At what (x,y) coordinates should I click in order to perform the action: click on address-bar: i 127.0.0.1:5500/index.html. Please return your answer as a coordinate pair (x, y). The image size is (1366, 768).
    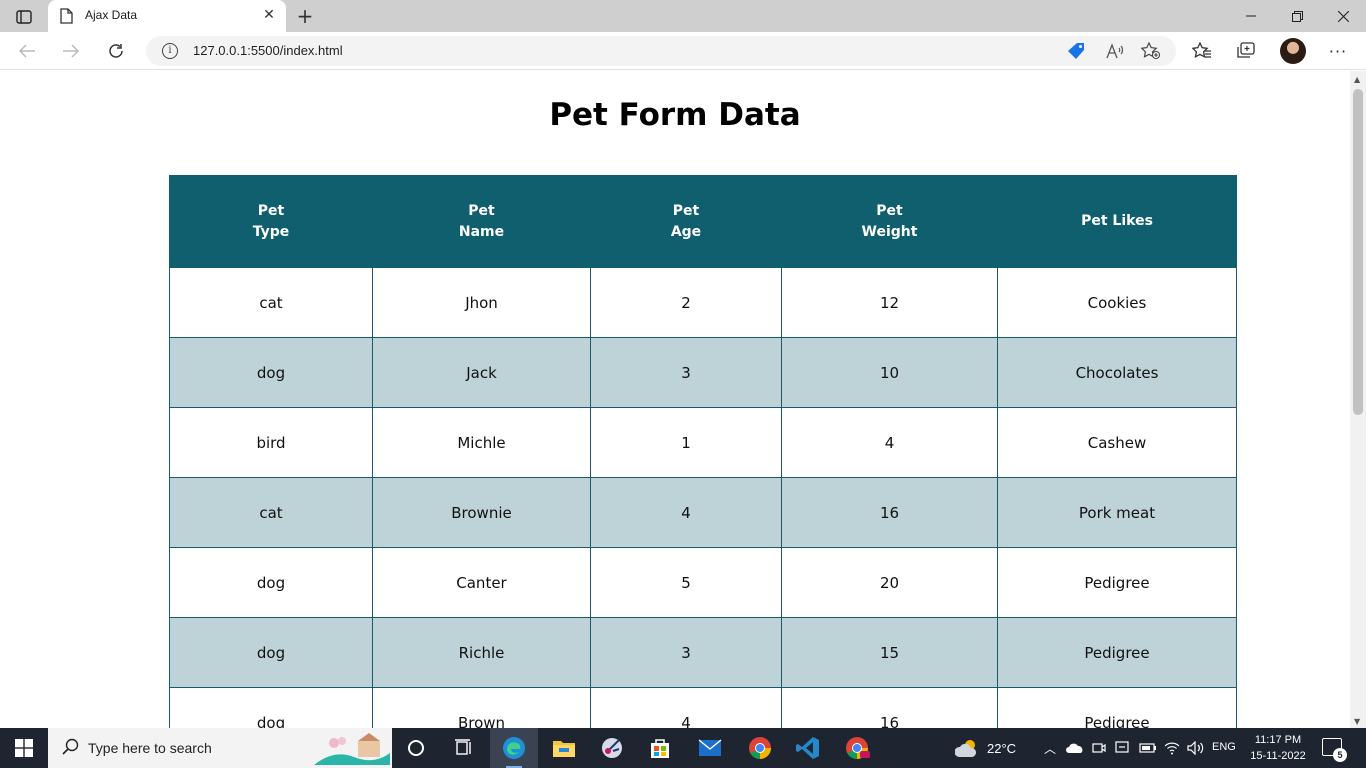
    Looking at the image, I should click on (661, 51).